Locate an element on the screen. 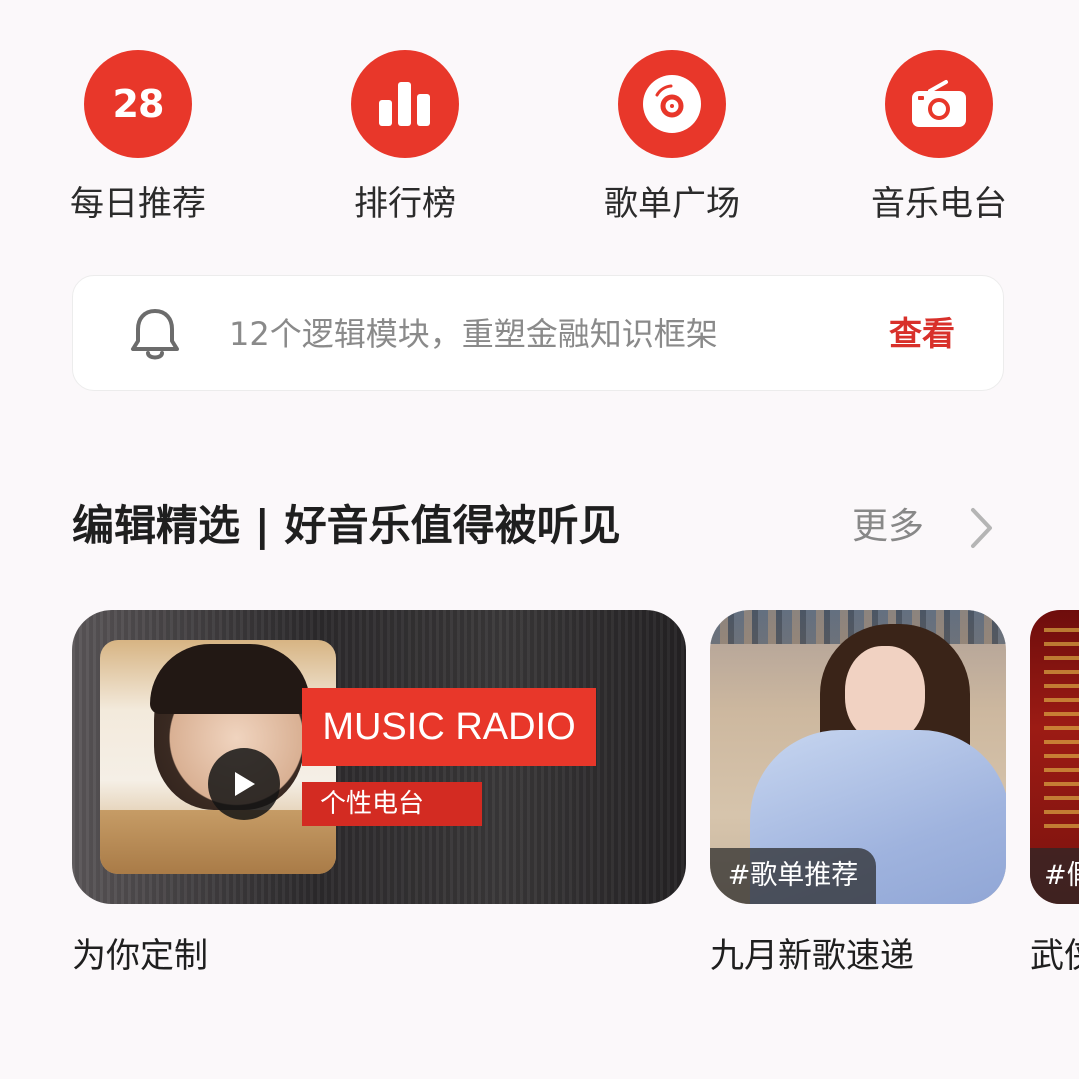 Image resolution: width=1079 pixels, height=1079 pixels. nav-label: 每日推荐 is located at coordinates (138, 204).